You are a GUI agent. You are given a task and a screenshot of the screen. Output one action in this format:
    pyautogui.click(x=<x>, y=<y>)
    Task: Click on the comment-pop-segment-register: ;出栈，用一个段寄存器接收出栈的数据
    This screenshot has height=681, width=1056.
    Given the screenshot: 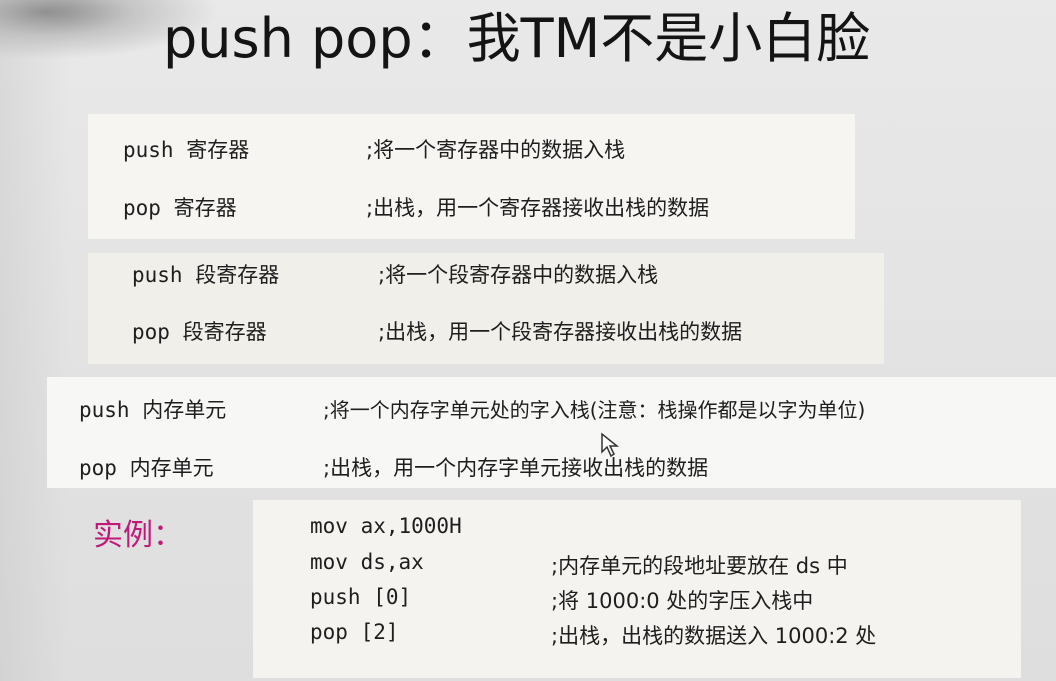 What is the action you would take?
    pyautogui.click(x=560, y=332)
    